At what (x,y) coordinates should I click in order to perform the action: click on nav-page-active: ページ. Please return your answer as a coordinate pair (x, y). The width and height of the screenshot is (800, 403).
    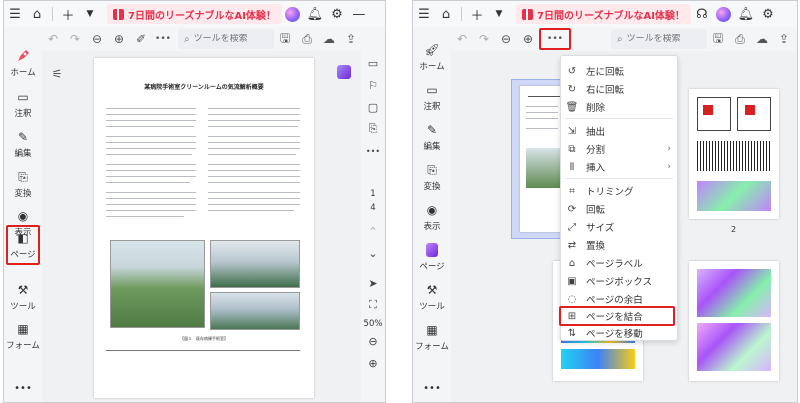
    Looking at the image, I should click on (432, 257).